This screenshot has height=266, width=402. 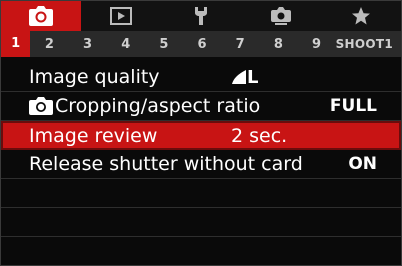 What do you see at coordinates (93, 135) in the screenshot?
I see `menu-item-label: Image review` at bounding box center [93, 135].